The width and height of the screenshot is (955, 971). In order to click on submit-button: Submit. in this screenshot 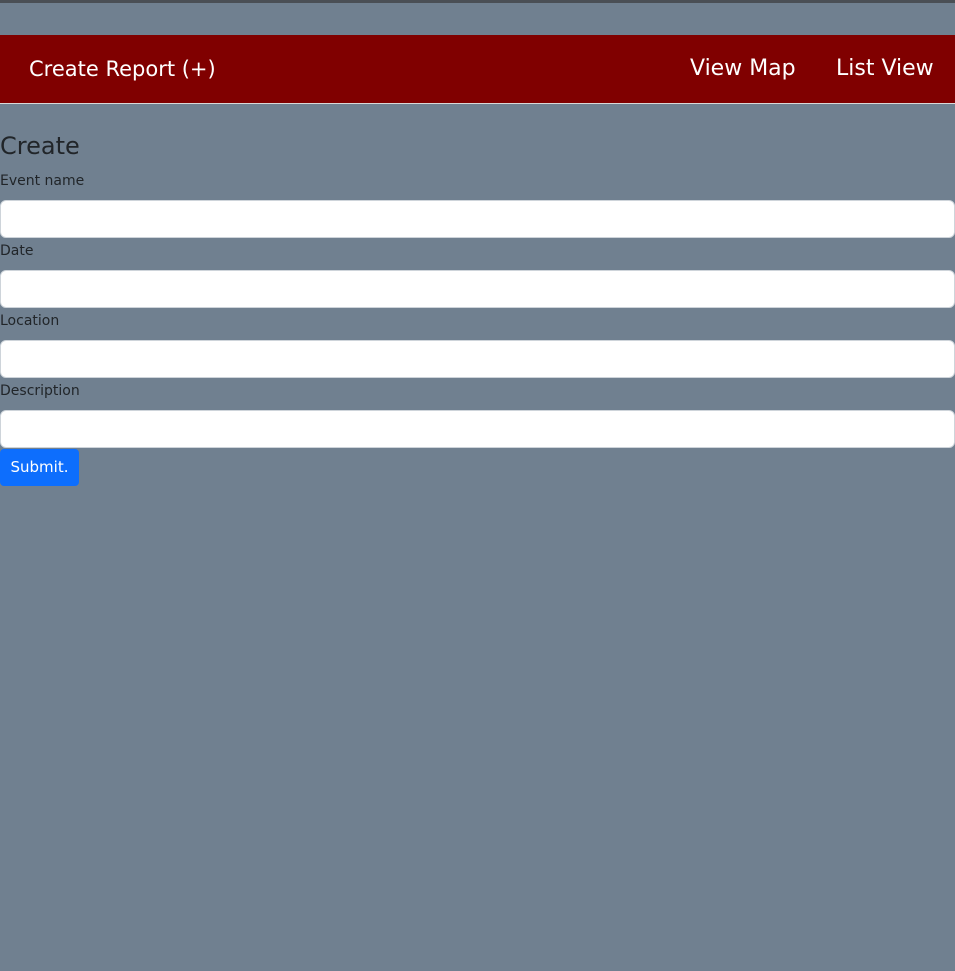, I will do `click(39, 467)`.